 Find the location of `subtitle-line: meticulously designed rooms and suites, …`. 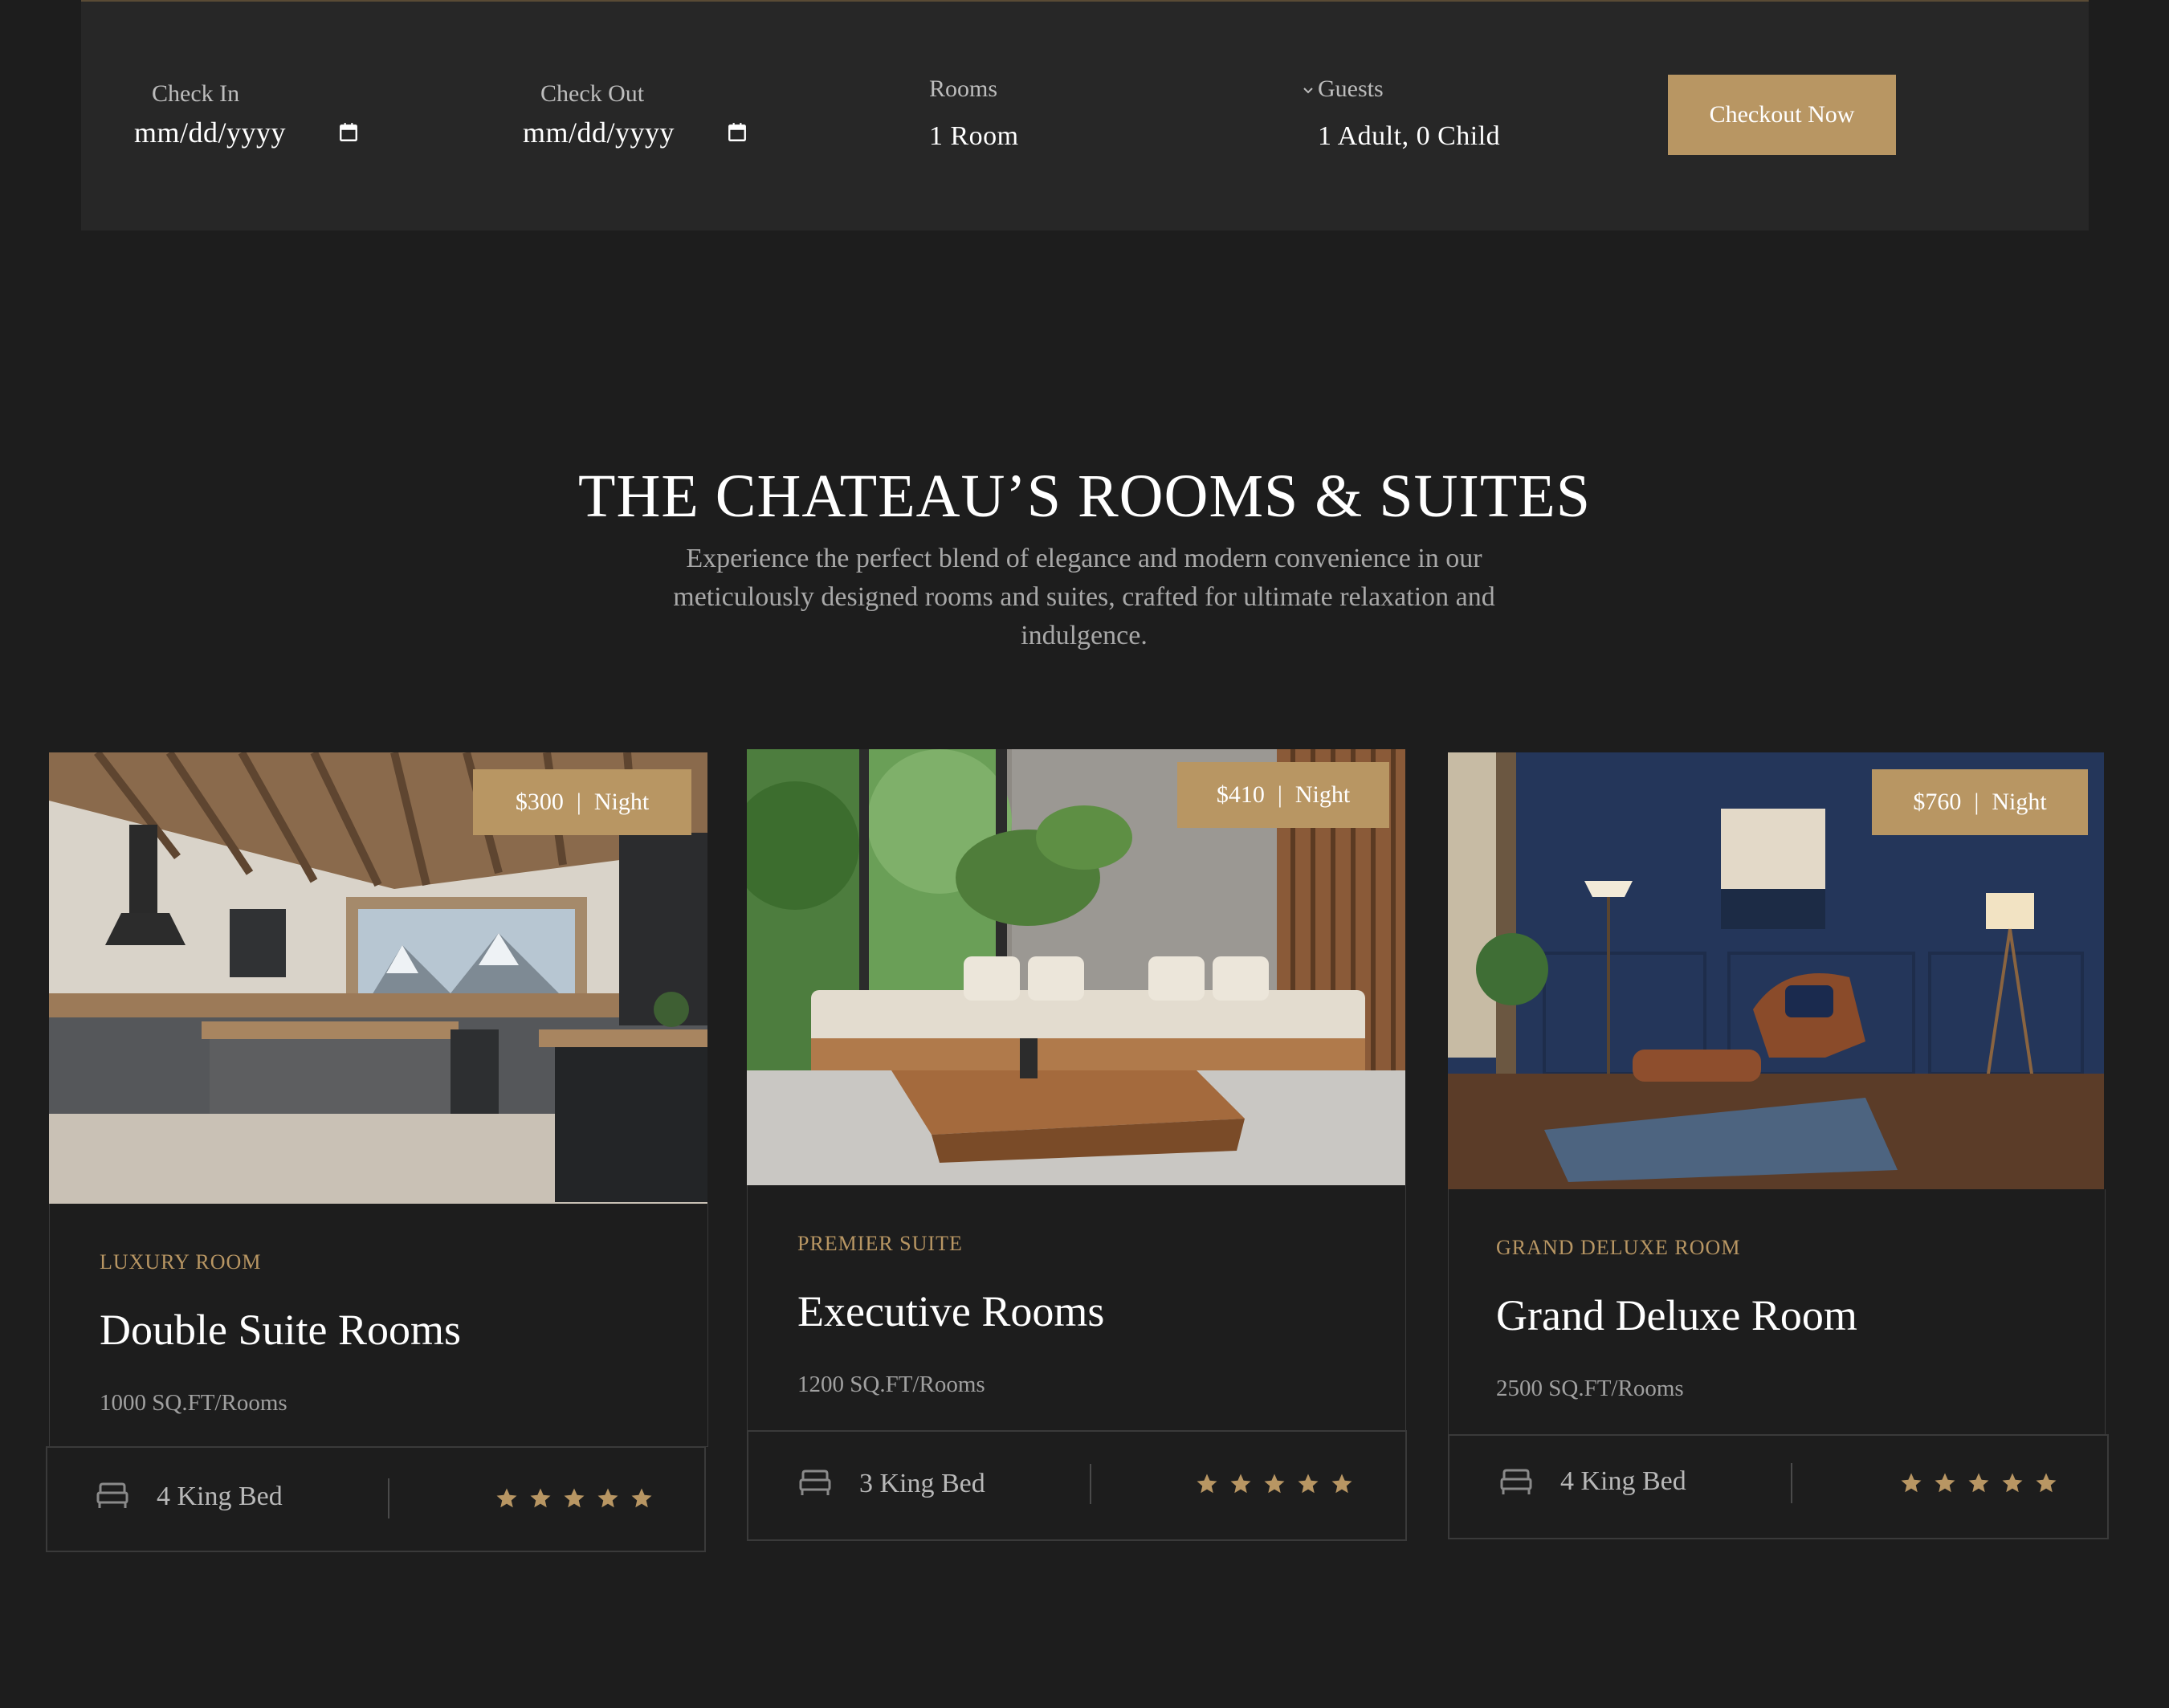

subtitle-line: meticulously designed rooms and suites, … is located at coordinates (1084, 597).